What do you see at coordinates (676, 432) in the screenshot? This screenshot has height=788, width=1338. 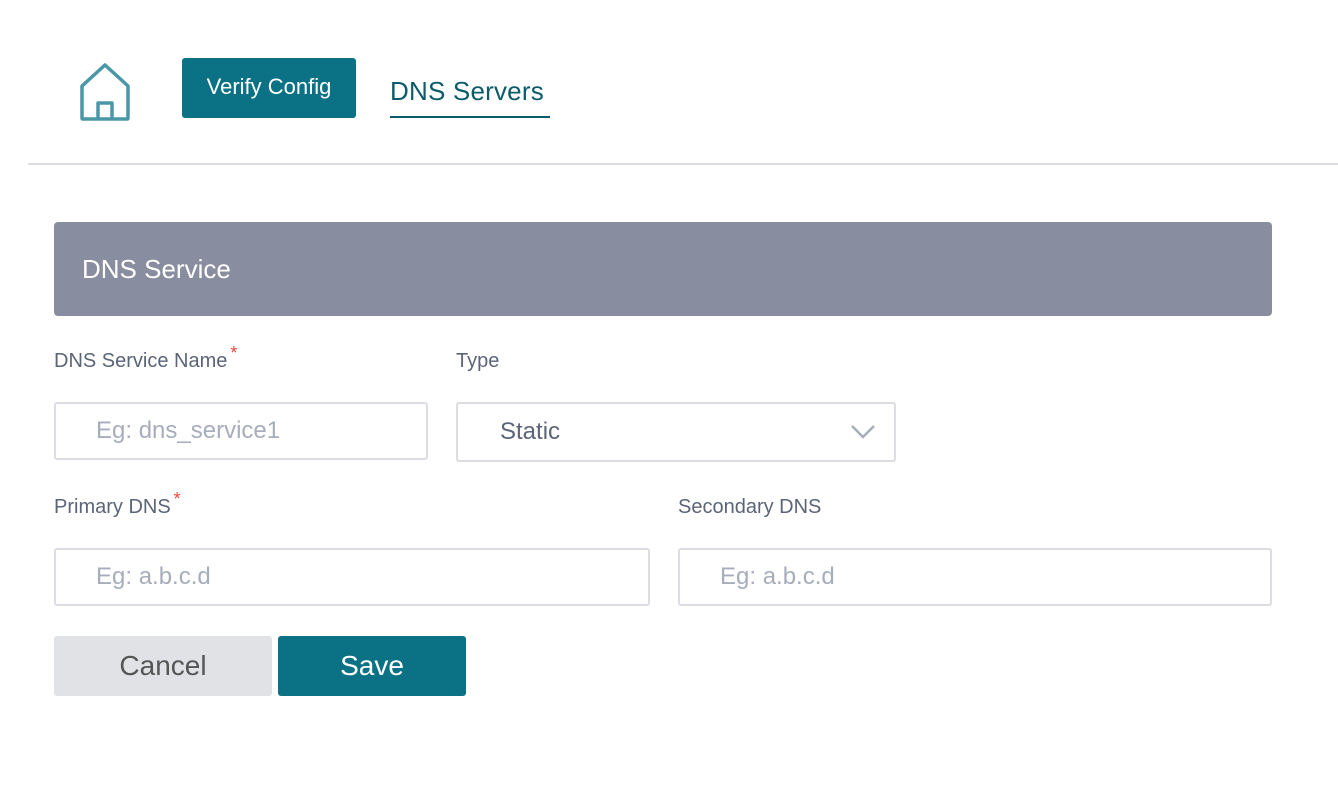 I see `type-select: Static` at bounding box center [676, 432].